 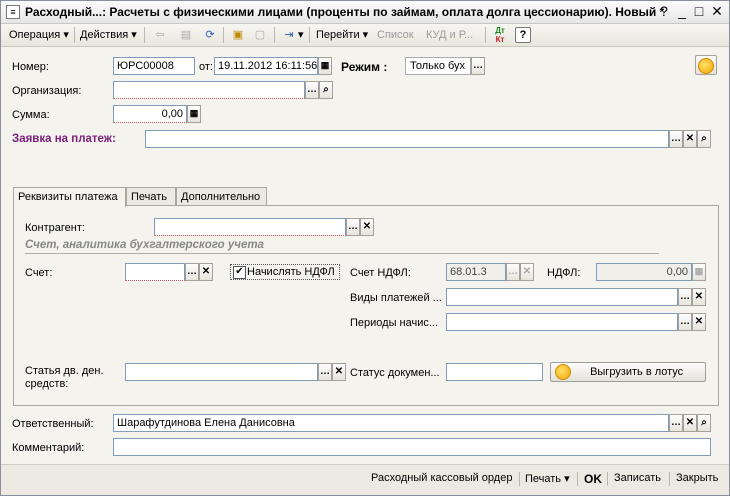 What do you see at coordinates (699, 272) in the screenshot?
I see `ndfl-calculator-icon: ▦` at bounding box center [699, 272].